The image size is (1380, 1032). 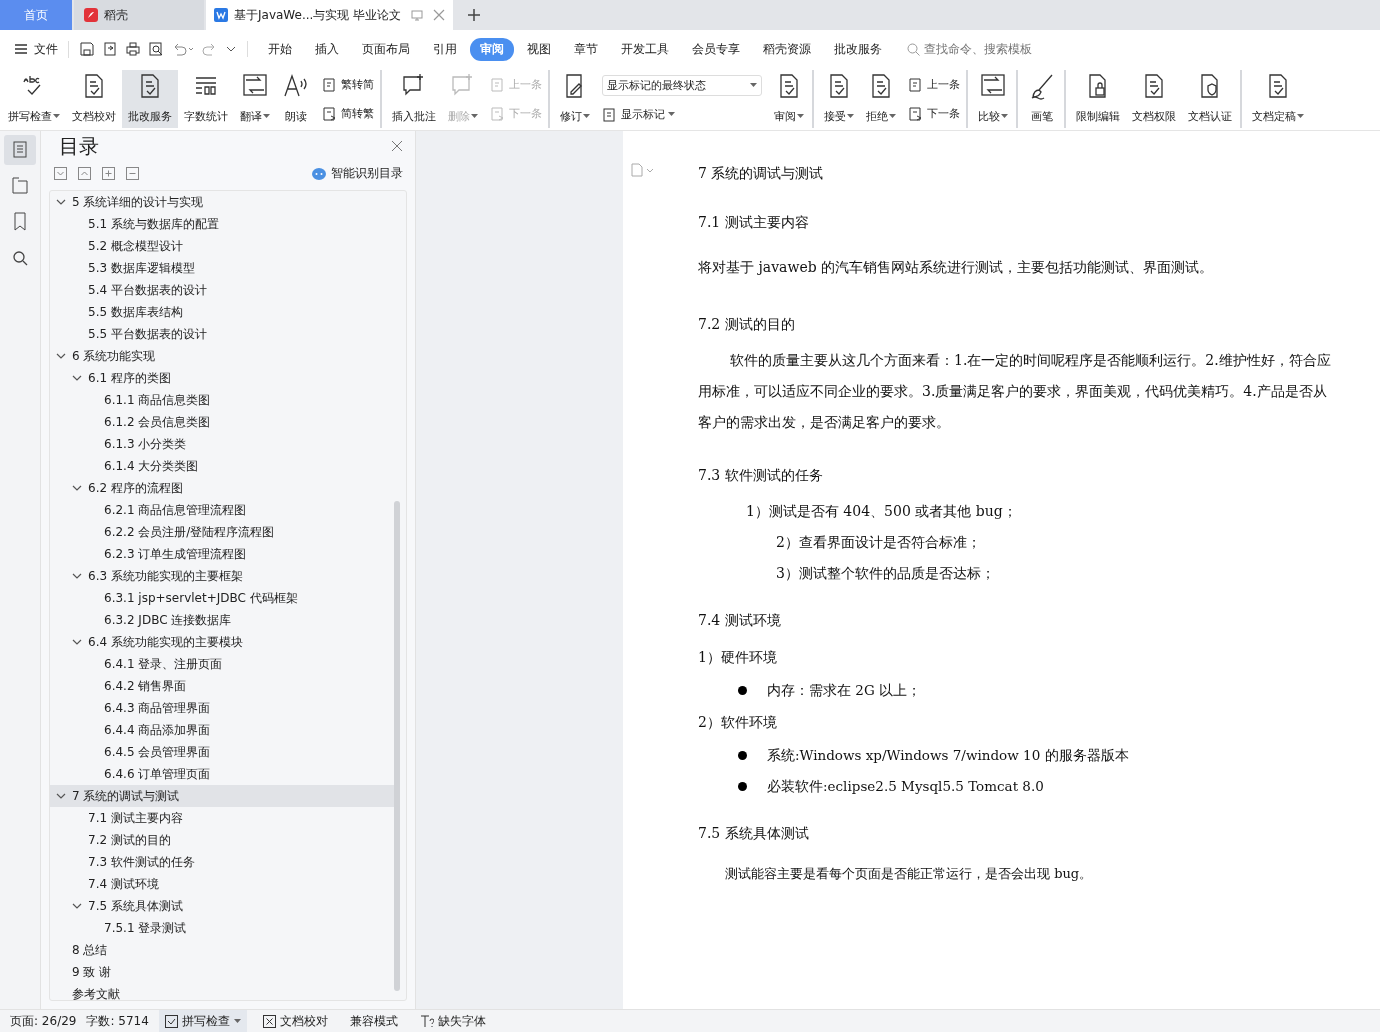 What do you see at coordinates (255, 99) in the screenshot?
I see `ribbon-button: 翻译` at bounding box center [255, 99].